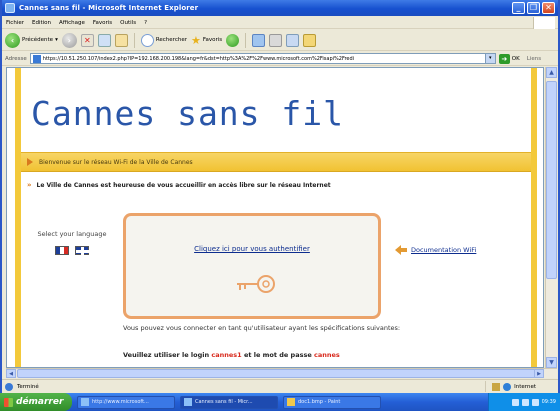 The image size is (560, 411). I want to click on status-bar: Terminé Internet, so click(280, 386).